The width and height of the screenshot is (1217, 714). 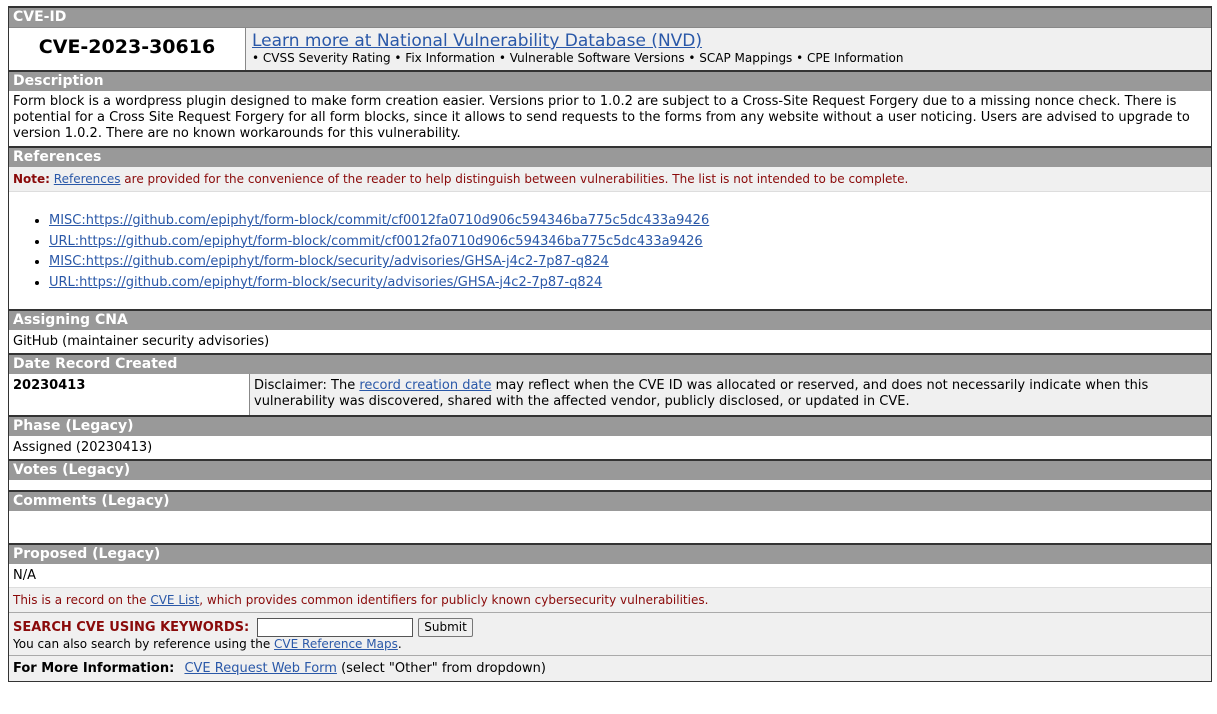 What do you see at coordinates (610, 469) in the screenshot?
I see `section-header-votes: Votes (Legacy)` at bounding box center [610, 469].